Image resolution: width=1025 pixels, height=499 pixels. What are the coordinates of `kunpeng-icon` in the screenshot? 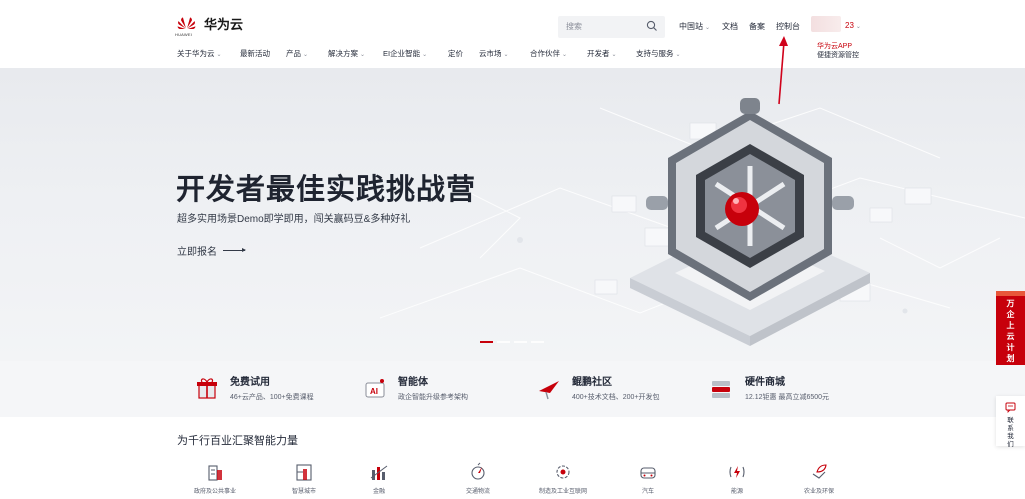 It's located at (549, 390).